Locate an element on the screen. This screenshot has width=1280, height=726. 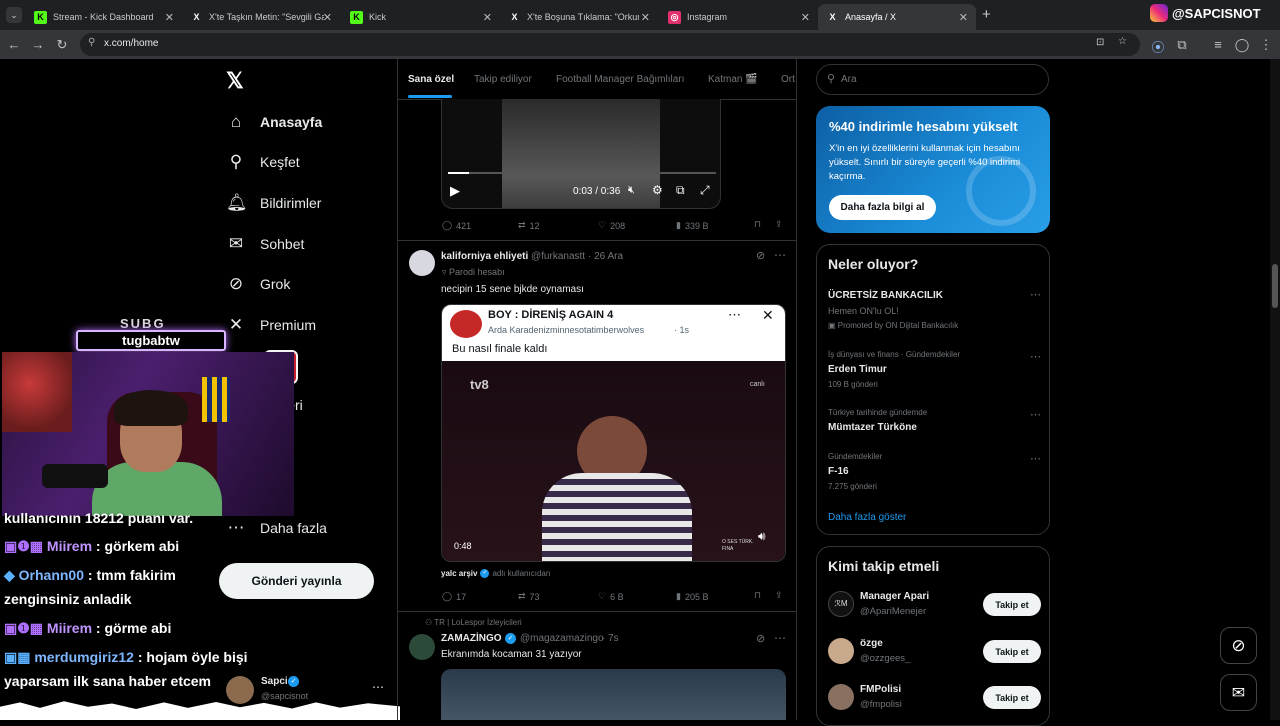
views-button: ▮ 339 B is located at coordinates (692, 225).